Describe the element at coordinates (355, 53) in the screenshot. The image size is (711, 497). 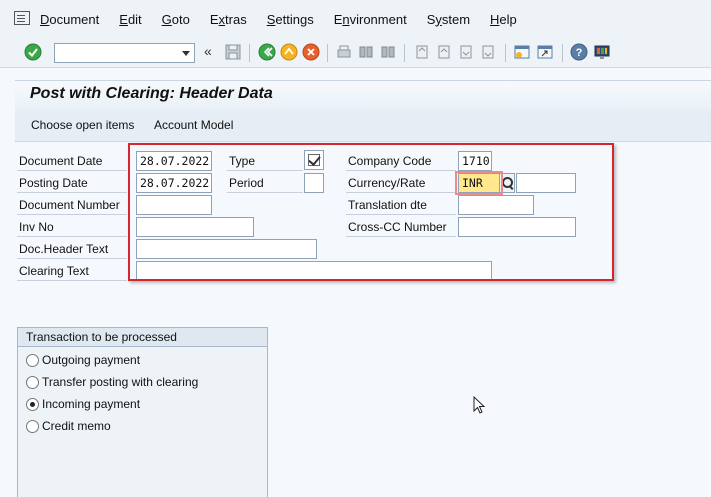
I see `standard-toolbar: « ?` at that location.